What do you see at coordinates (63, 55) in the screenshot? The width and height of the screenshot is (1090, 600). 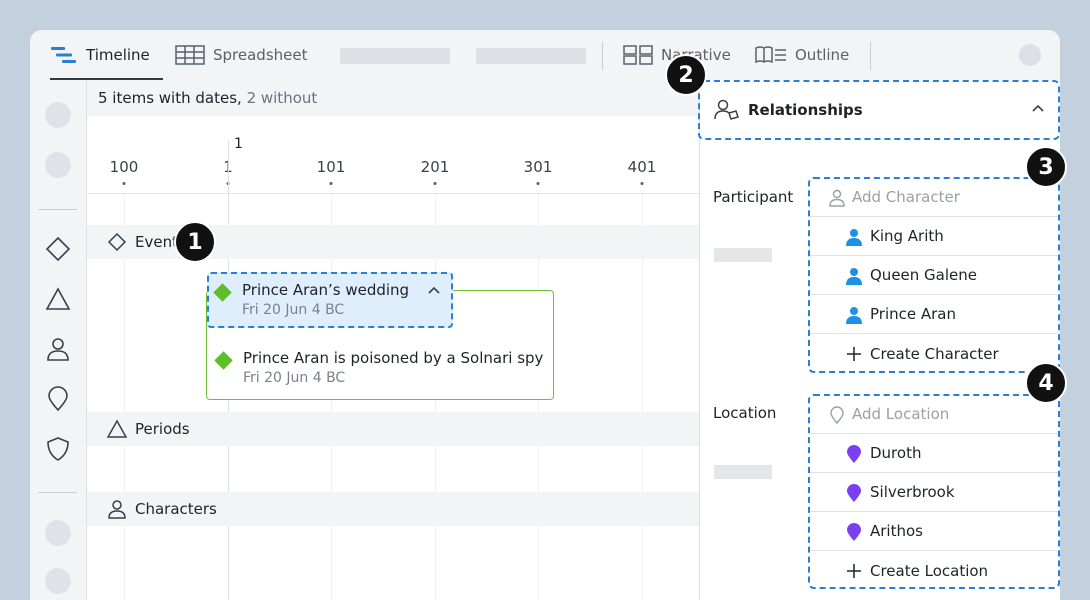 I see `timeline-icon` at bounding box center [63, 55].